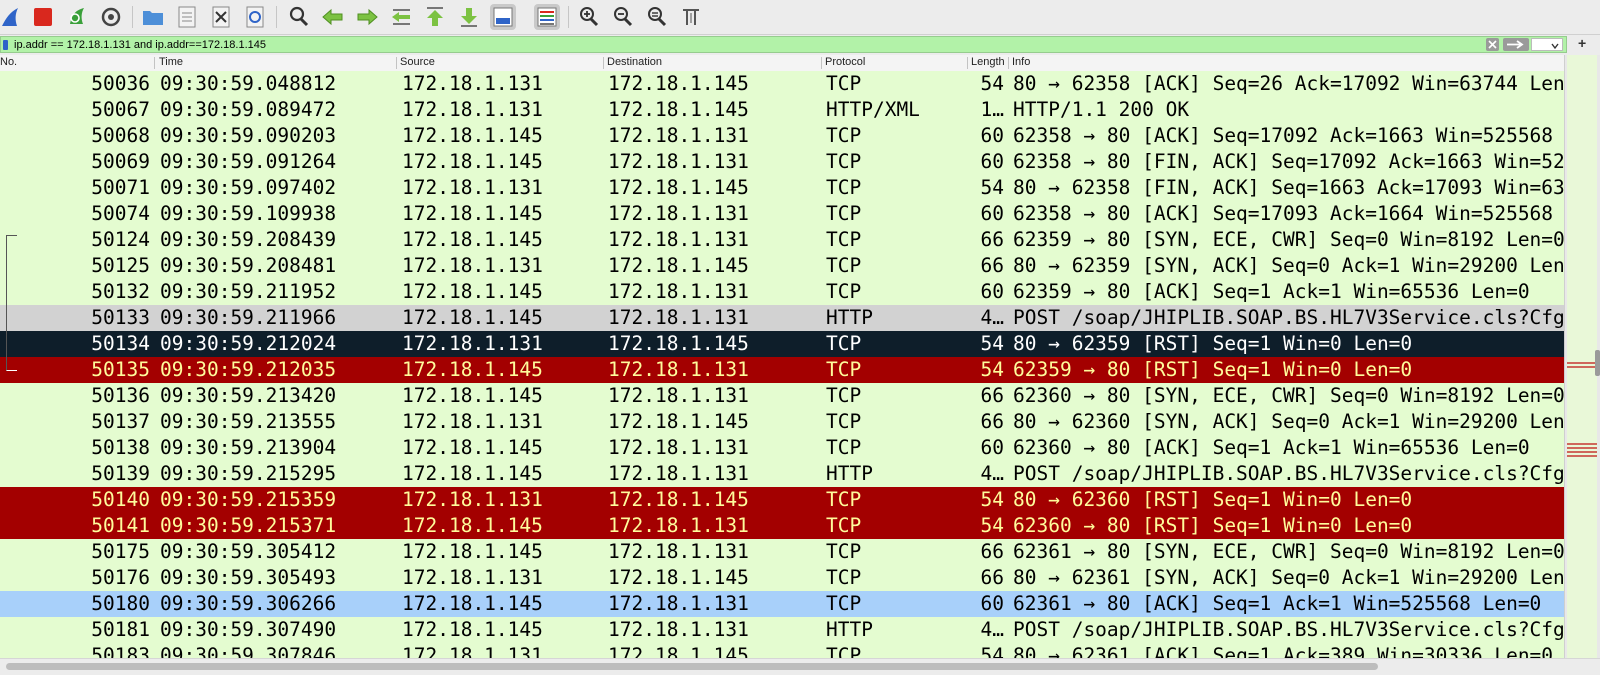 The width and height of the screenshot is (1600, 675). Describe the element at coordinates (992, 421) in the screenshot. I see `packet-length: 66` at that location.